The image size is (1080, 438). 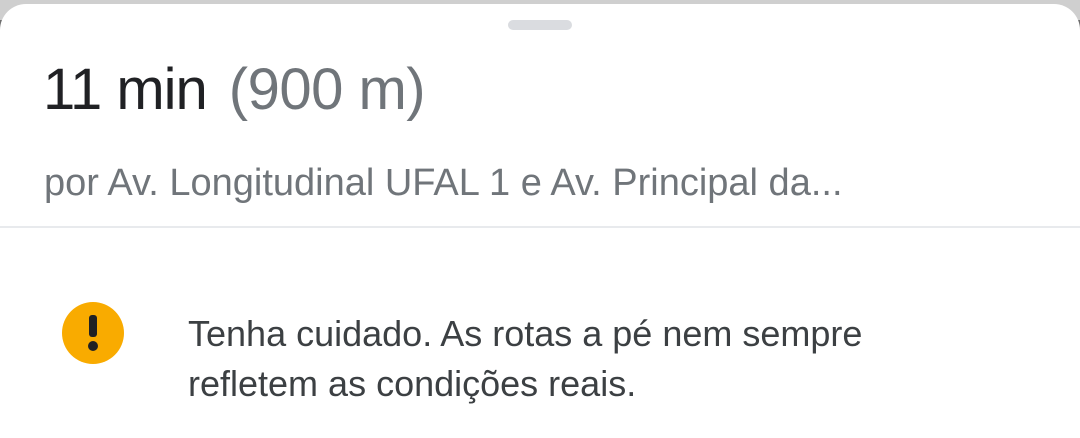 What do you see at coordinates (412, 383) in the screenshot?
I see `warning-line-2: refletem as condições reais.` at bounding box center [412, 383].